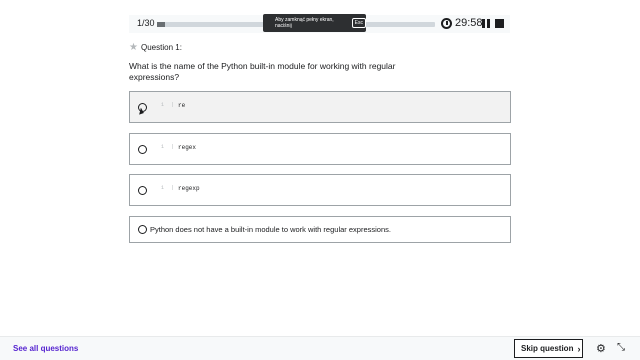  I want to click on see-all-questions-link: See all questions, so click(45, 348).